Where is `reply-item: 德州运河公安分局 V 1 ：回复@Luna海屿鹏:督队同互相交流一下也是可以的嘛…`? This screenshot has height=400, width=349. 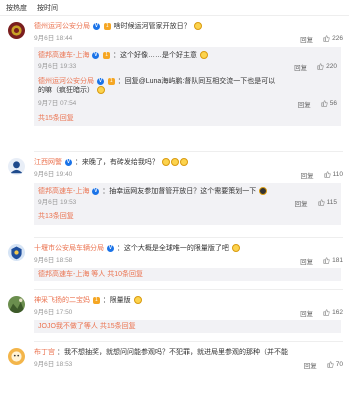 reply-item: 德州运河公安分局 V 1 ：回复@Luna海屿鹏:督队同互相交流一下也是可以的嘛… is located at coordinates (158, 86).